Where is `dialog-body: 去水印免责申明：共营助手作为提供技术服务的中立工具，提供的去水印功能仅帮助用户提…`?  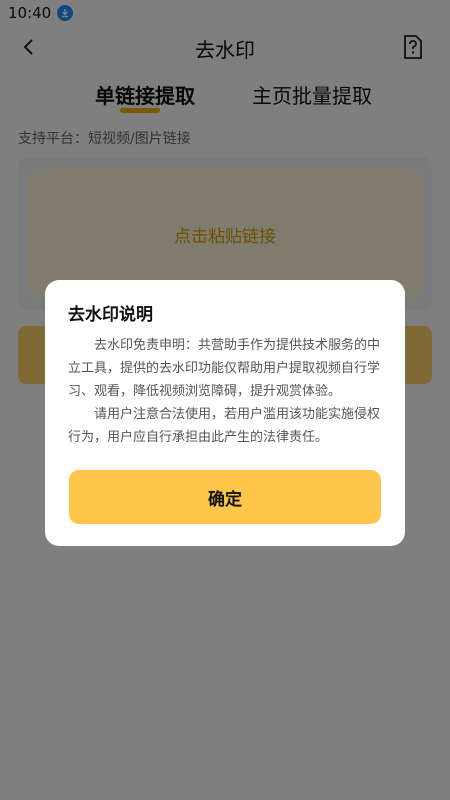
dialog-body: 去水印免责申明：共营助手作为提供技术服务的中立工具，提供的去水印功能仅帮助用户提… is located at coordinates (227, 391).